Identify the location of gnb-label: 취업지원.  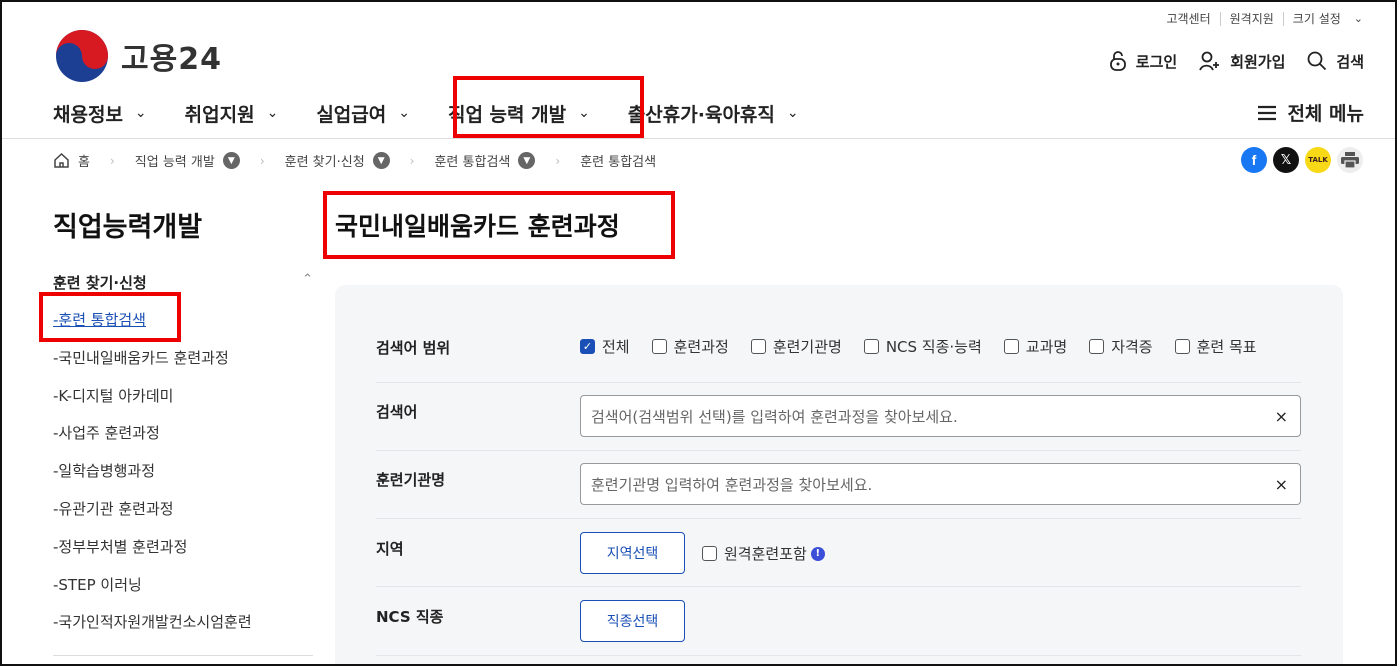
(219, 114).